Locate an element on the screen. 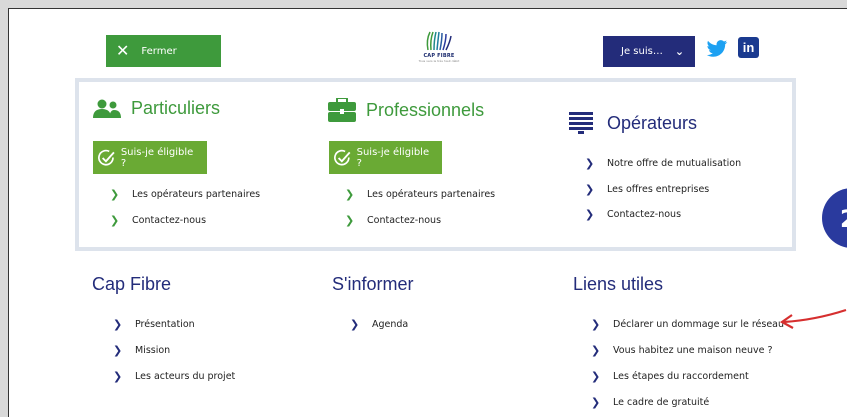 The image size is (847, 417). professionnels-eligibility-button: Suis-je éligible ? is located at coordinates (385, 157).